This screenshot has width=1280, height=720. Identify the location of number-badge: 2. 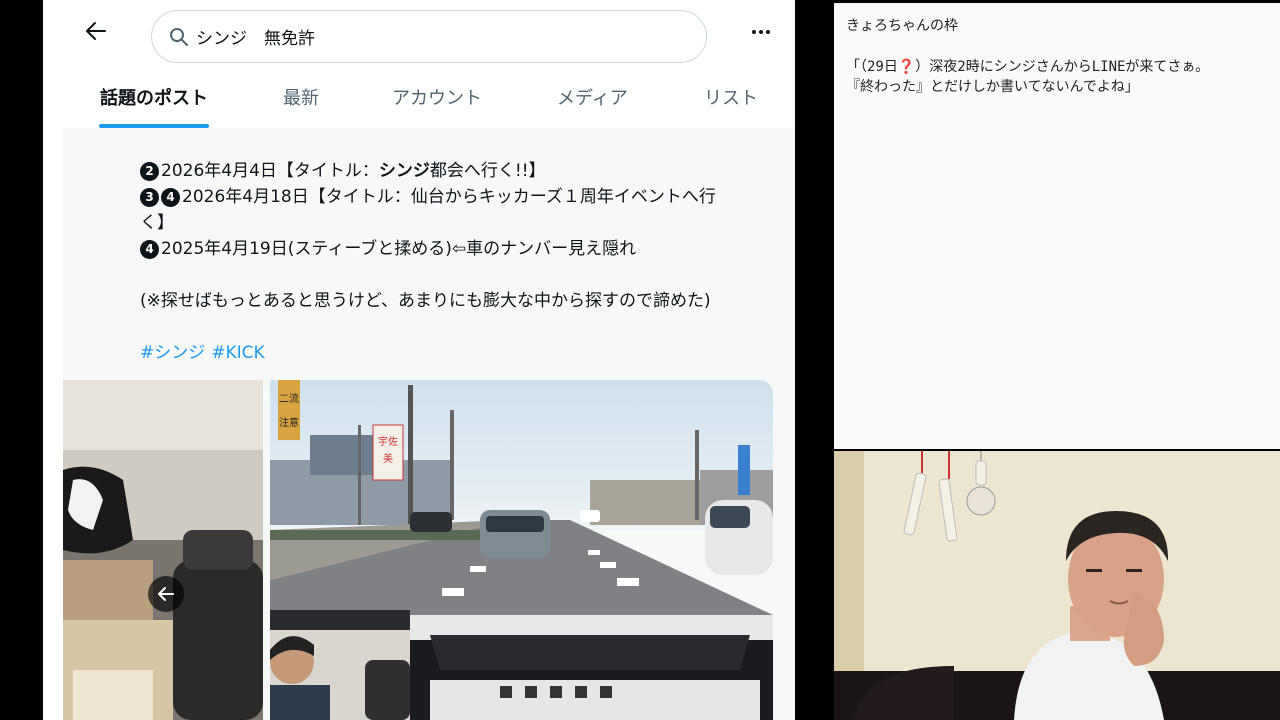
(149, 171).